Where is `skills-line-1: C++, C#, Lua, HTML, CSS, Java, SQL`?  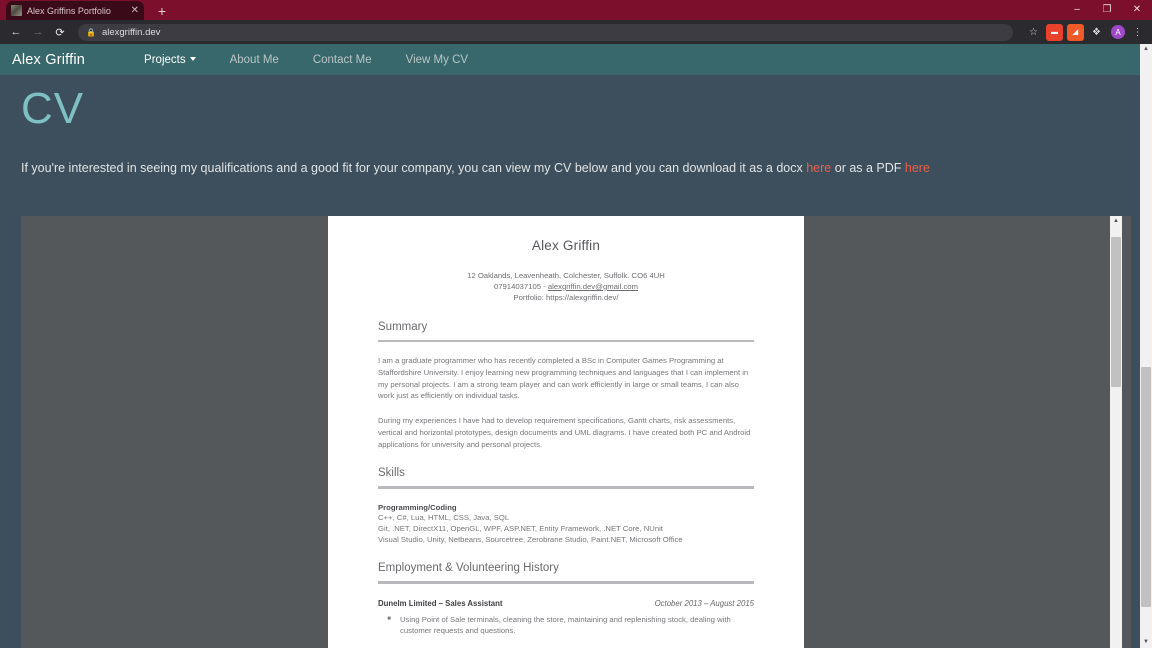
skills-line-1: C++, C#, Lua, HTML, CSS, Java, SQL is located at coordinates (444, 517).